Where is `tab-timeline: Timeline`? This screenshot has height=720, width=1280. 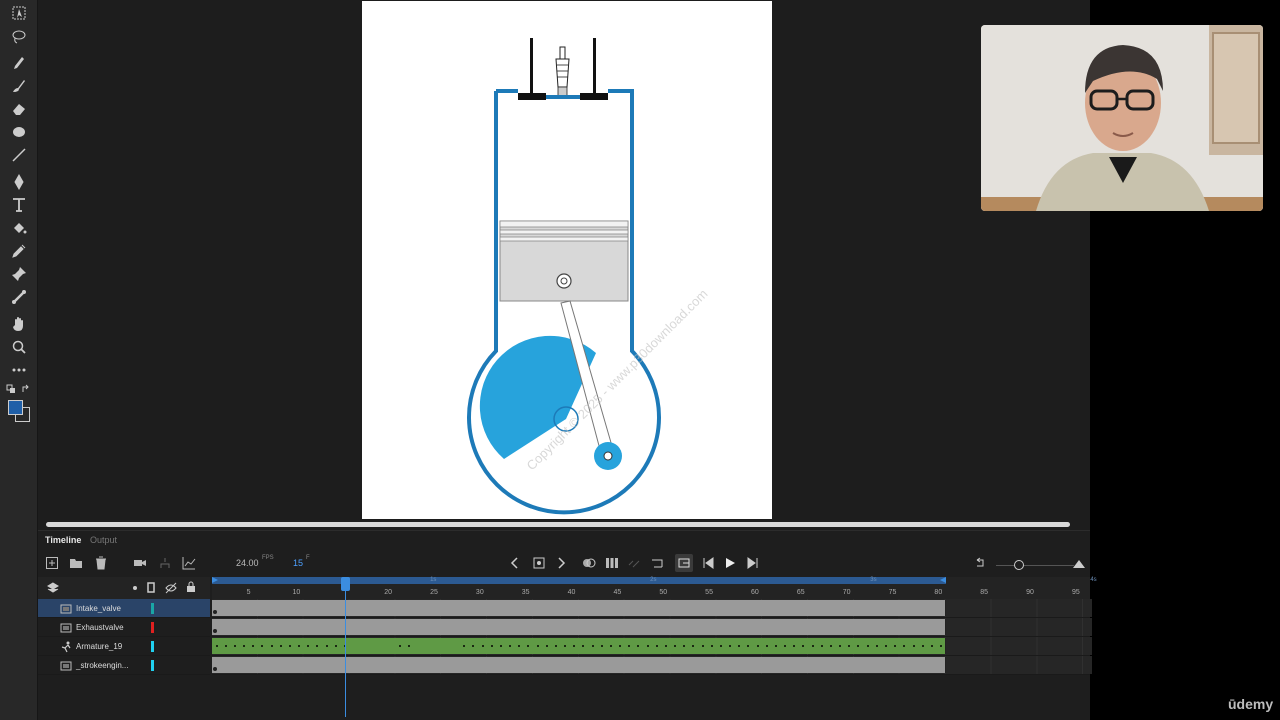
tab-timeline: Timeline is located at coordinates (63, 540).